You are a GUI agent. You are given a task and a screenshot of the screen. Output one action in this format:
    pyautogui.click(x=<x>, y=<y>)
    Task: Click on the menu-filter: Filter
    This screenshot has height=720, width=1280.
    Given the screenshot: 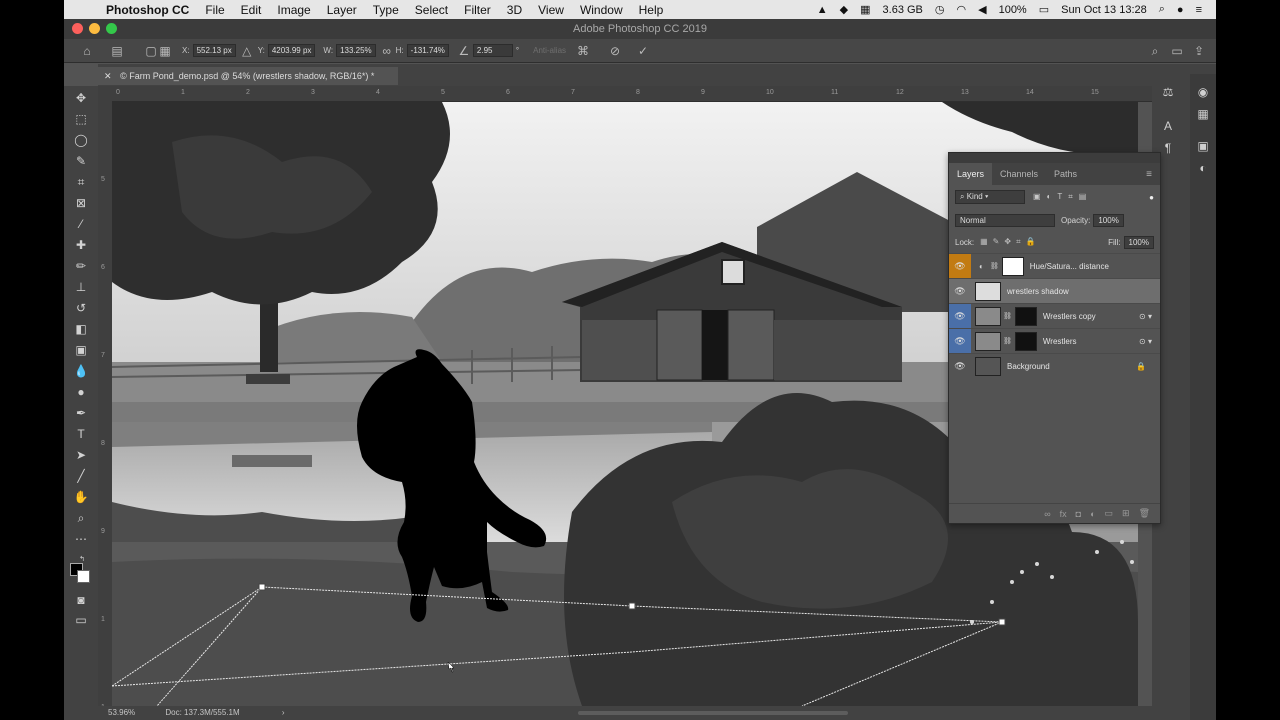 What is the action you would take?
    pyautogui.click(x=477, y=10)
    